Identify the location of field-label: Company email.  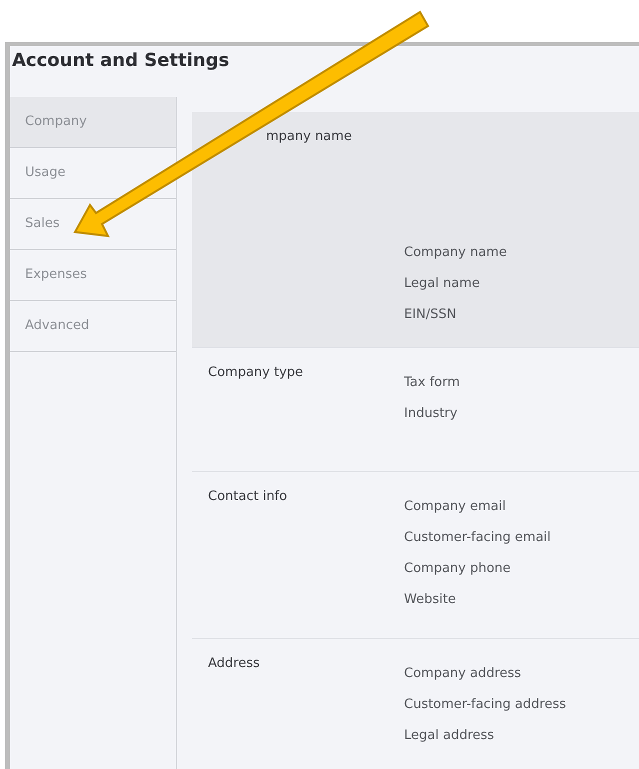
(455, 507).